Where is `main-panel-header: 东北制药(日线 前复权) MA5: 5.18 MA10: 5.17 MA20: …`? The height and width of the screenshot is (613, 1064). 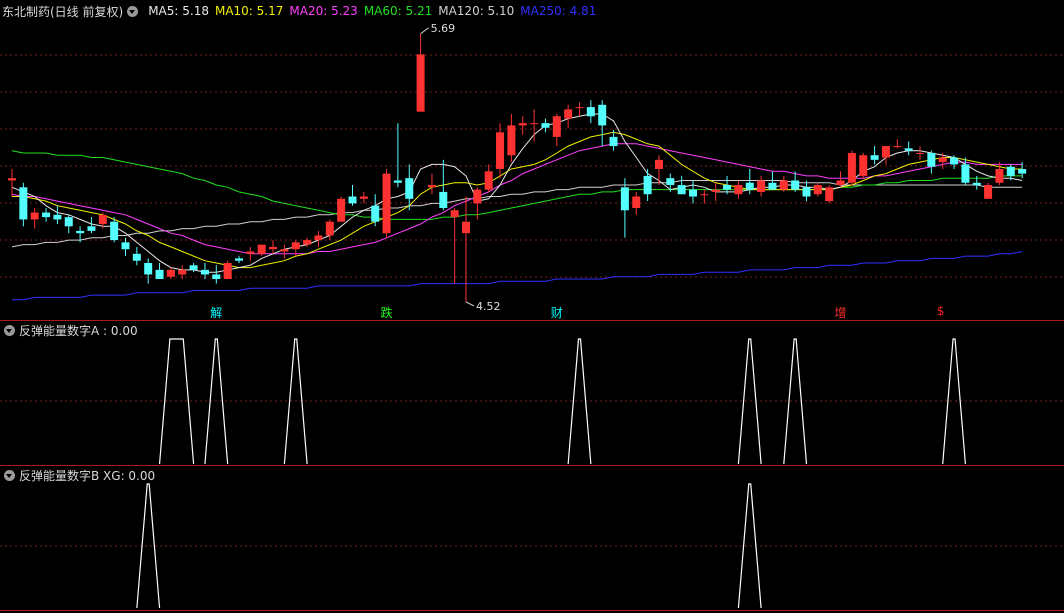 main-panel-header: 东北制药(日线 前复权) MA5: 5.18 MA10: 5.17 MA20: … is located at coordinates (532, 11).